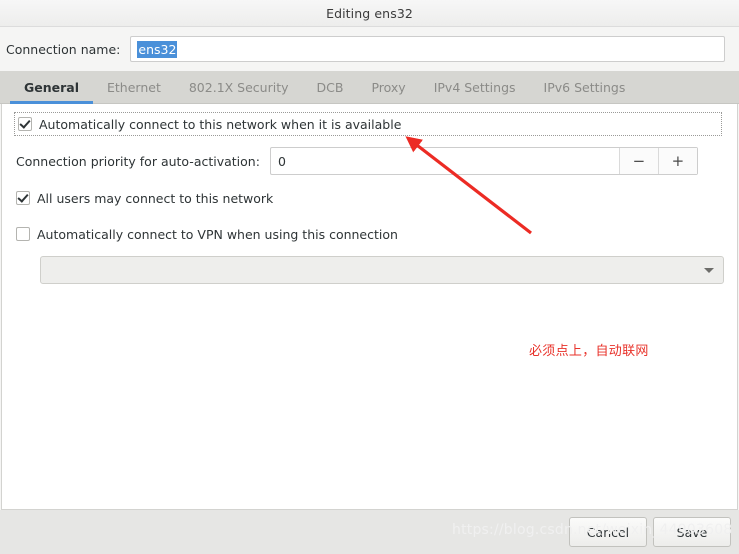 The height and width of the screenshot is (554, 739). What do you see at coordinates (677, 161) in the screenshot?
I see `priority-increment-button: +` at bounding box center [677, 161].